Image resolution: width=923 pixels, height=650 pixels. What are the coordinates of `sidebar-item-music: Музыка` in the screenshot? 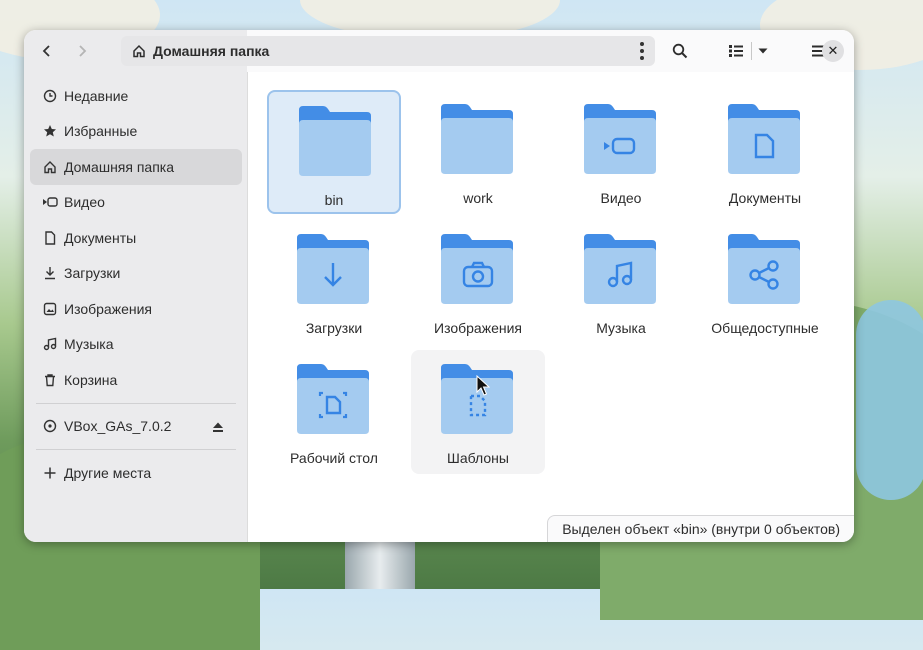 It's located at (136, 345).